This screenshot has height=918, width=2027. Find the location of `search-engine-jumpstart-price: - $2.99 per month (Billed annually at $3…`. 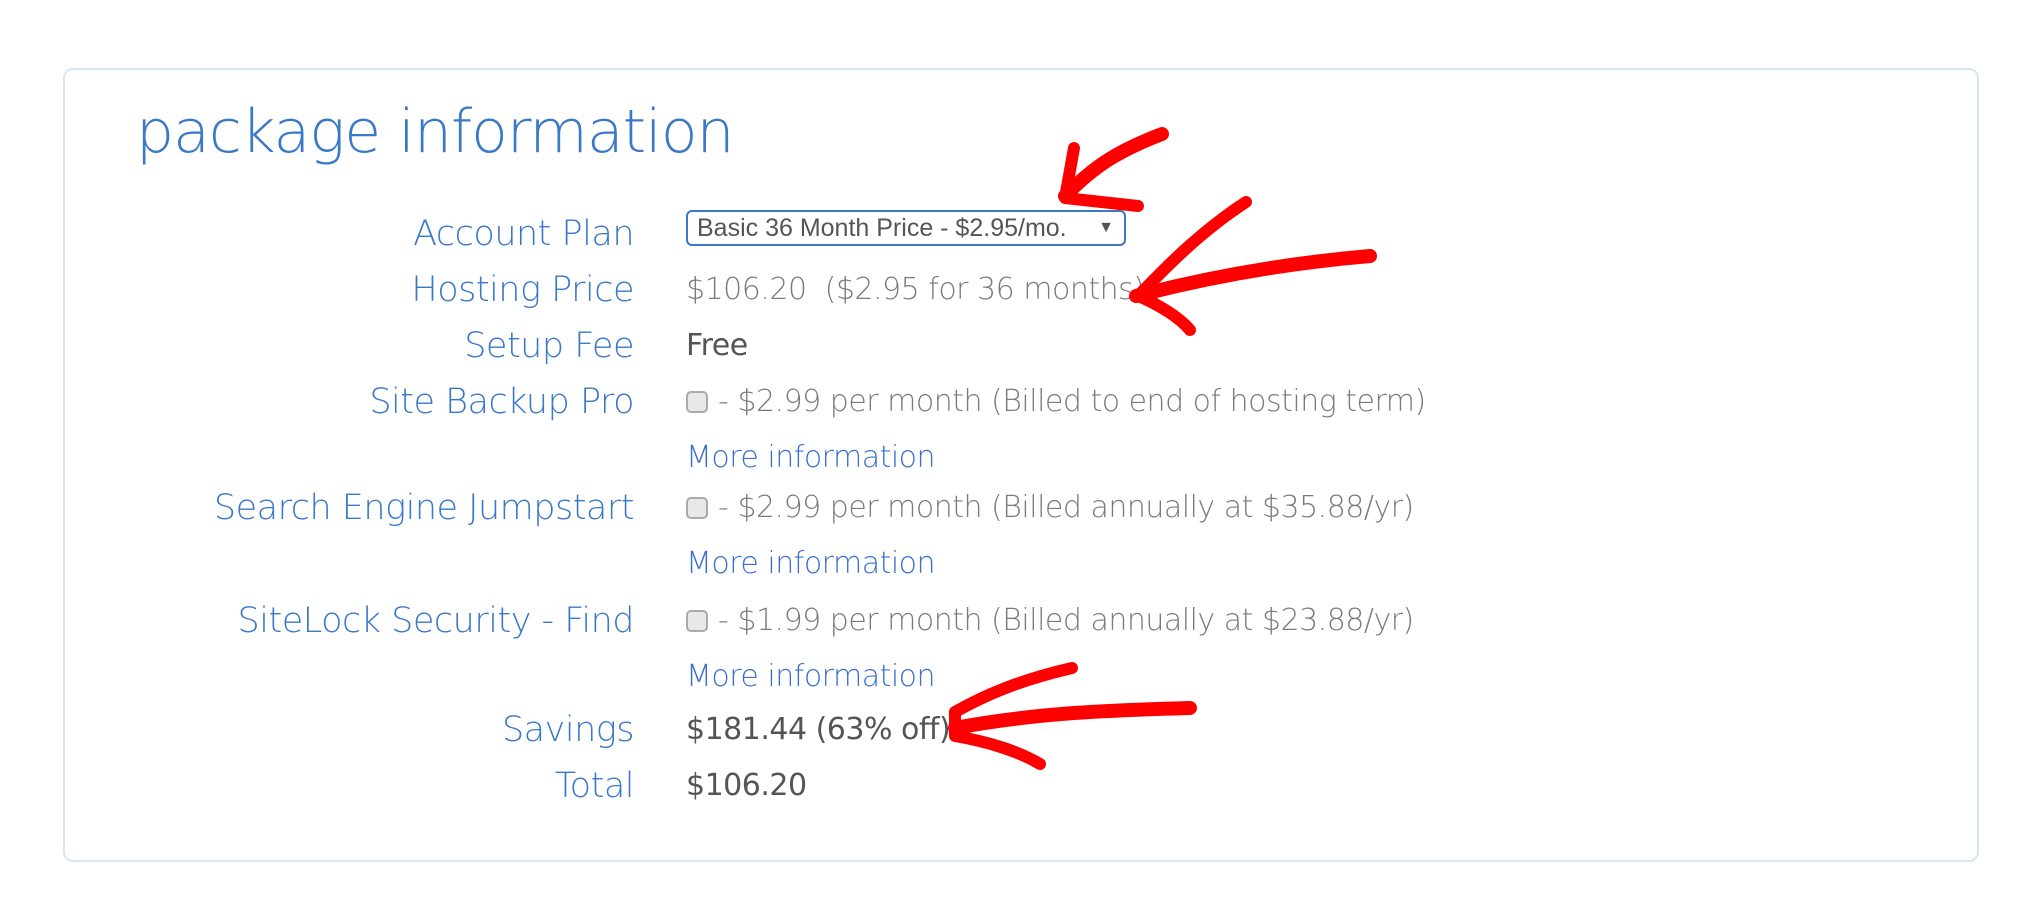

search-engine-jumpstart-price: - $2.99 per month (Billed annually at $3… is located at coordinates (1066, 507).